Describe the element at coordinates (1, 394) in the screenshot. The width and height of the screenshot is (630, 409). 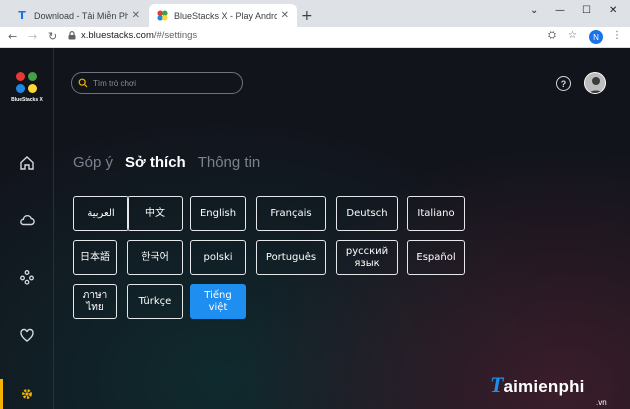
I see `active-nav-indicator` at that location.